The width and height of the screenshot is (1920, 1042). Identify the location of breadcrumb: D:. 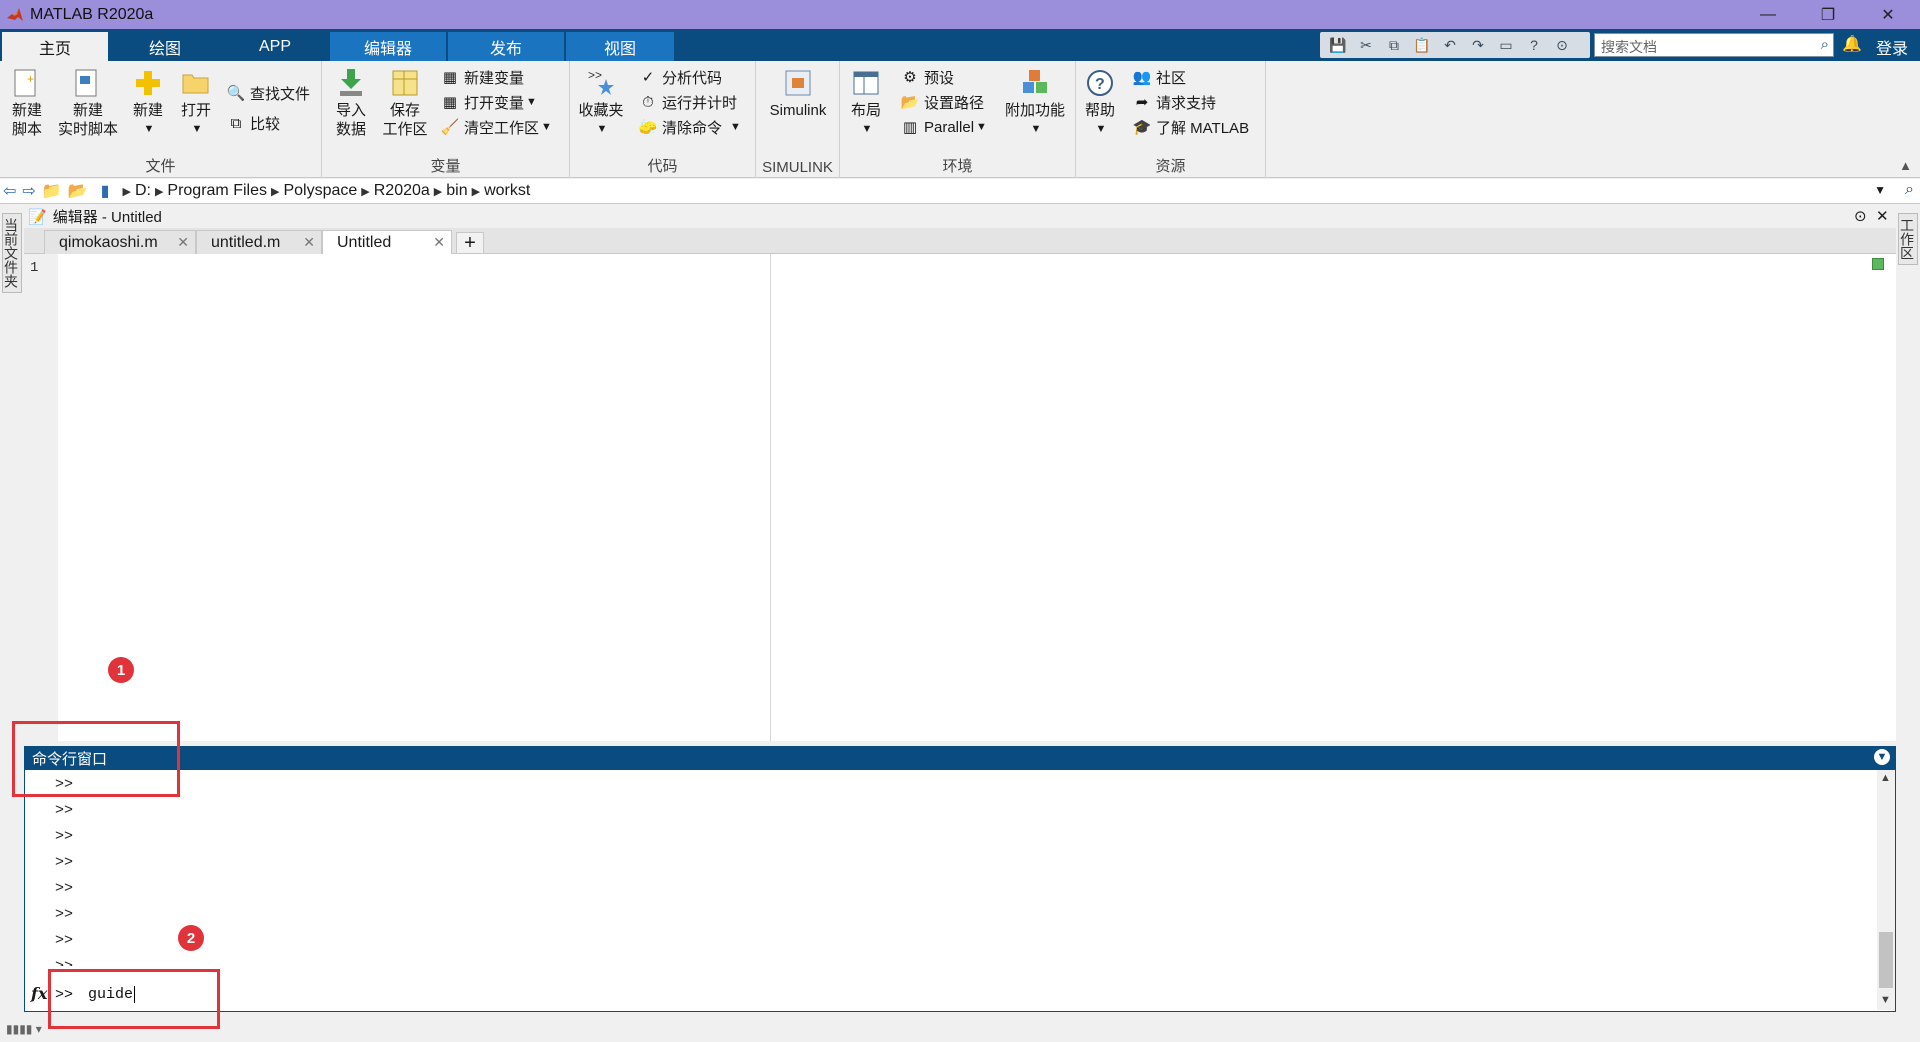
(143, 191).